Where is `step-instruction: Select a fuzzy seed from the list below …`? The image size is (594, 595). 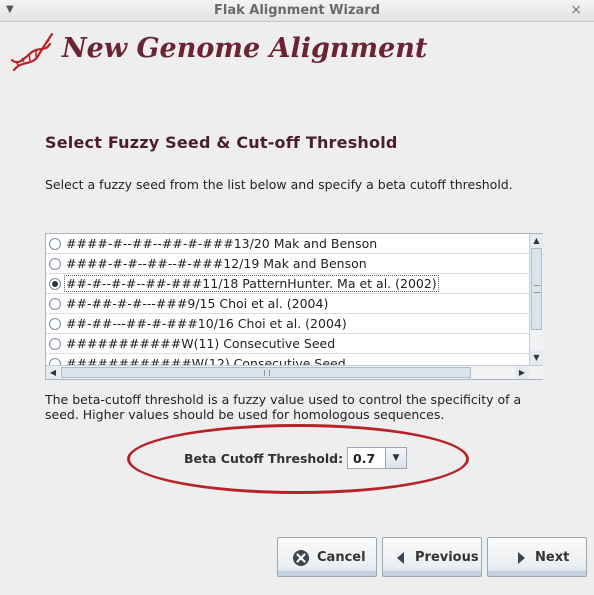 step-instruction: Select a fuzzy seed from the list below … is located at coordinates (279, 184).